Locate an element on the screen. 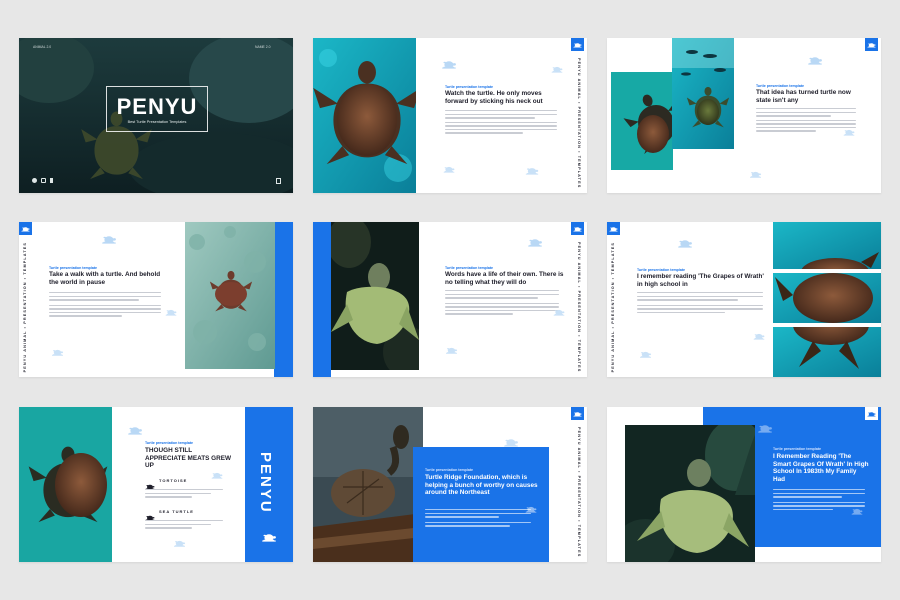 The width and height of the screenshot is (900, 600). cover-small-right: NAME 2.0 is located at coordinates (263, 47).